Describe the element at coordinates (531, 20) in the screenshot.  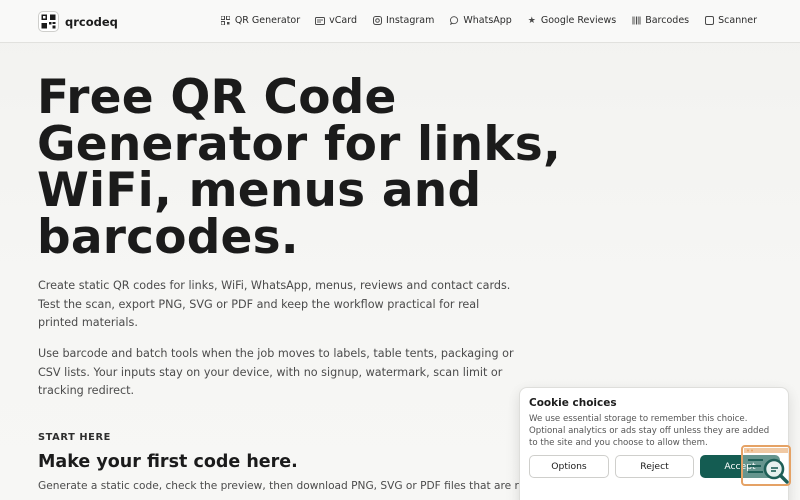
I see `star-icon: ★` at that location.